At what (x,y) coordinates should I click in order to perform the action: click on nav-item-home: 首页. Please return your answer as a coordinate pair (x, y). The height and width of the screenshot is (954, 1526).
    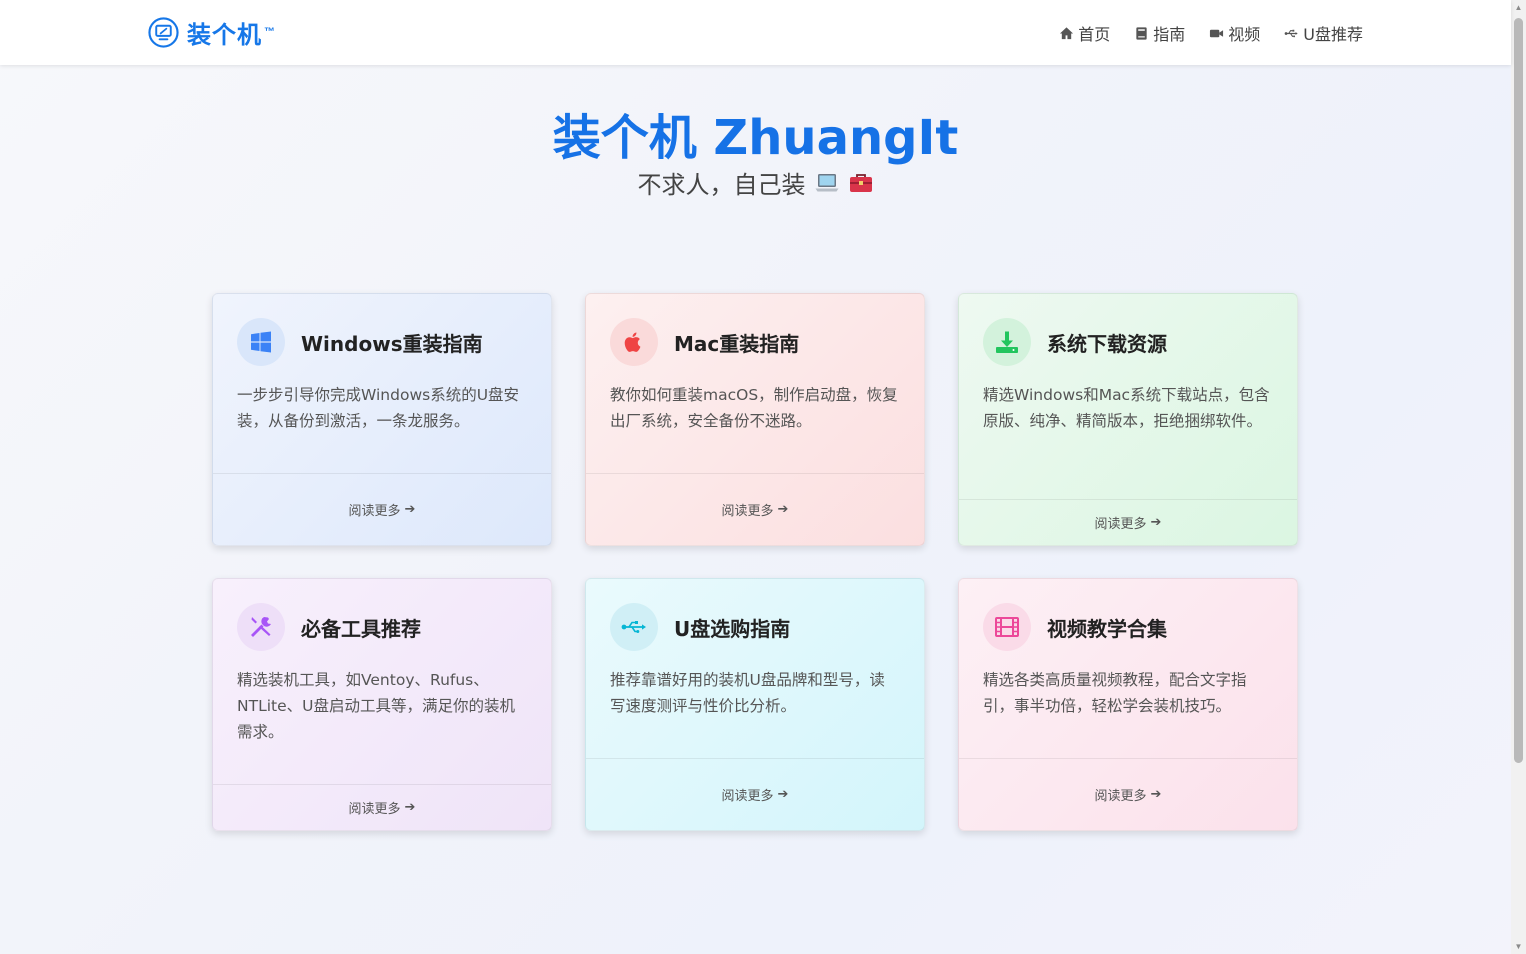
    Looking at the image, I should click on (1084, 33).